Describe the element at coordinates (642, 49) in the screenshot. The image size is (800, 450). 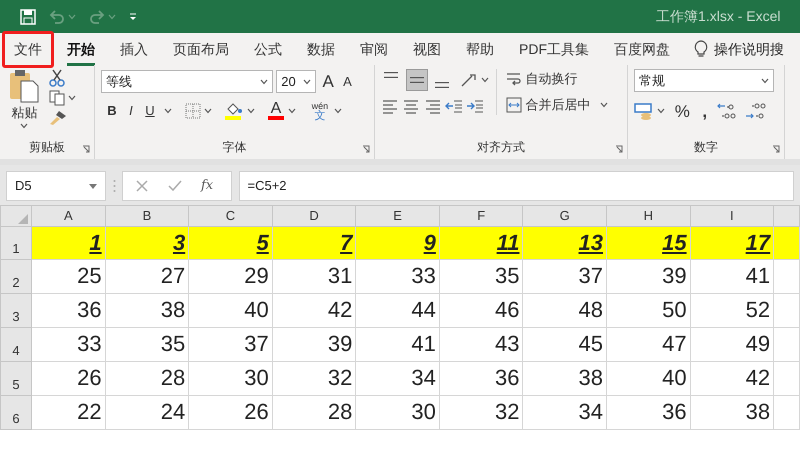
I see `ribbon-tab: 百度网盘` at that location.